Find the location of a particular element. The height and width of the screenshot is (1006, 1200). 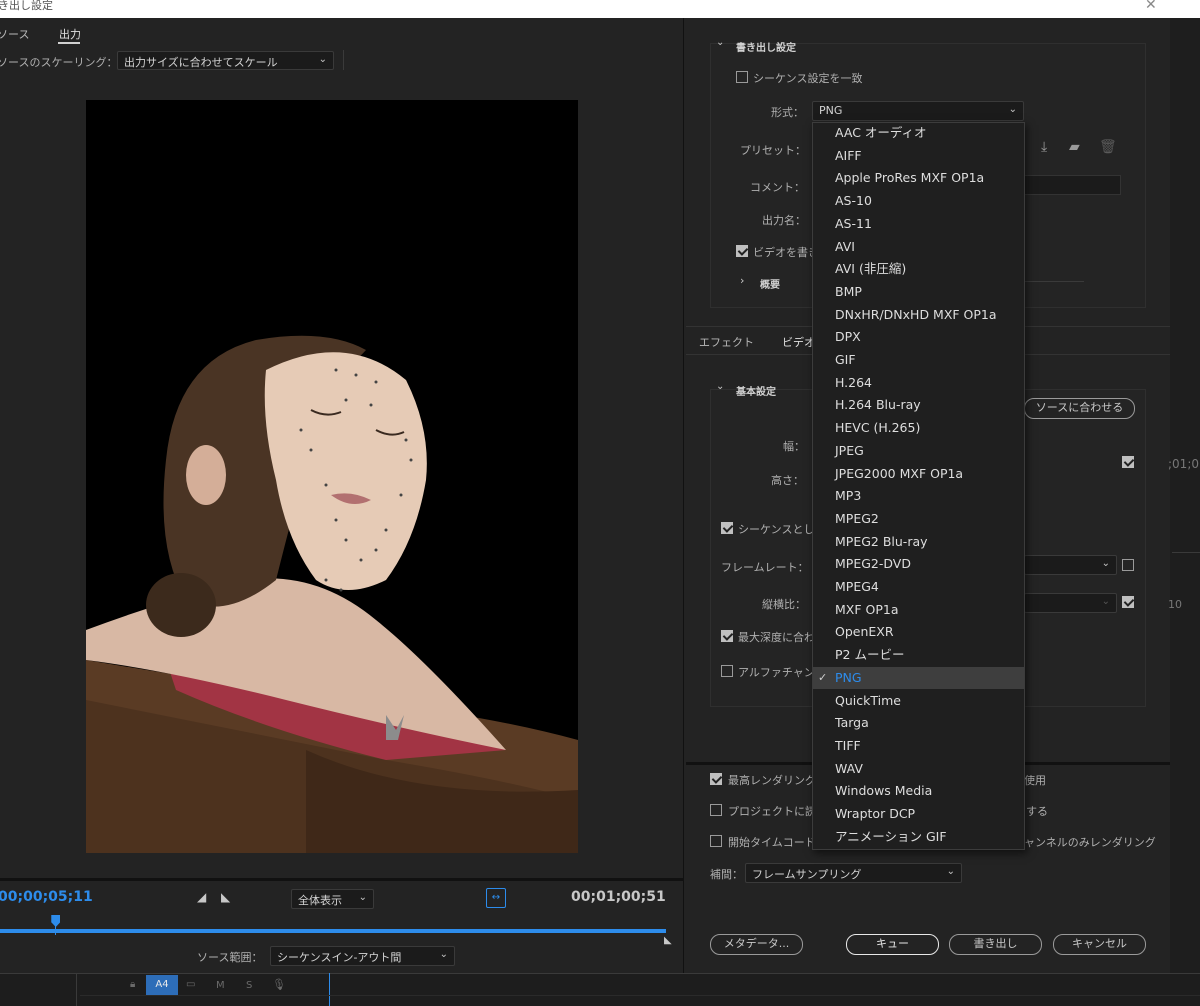

link-dimensions-checkbox is located at coordinates (1128, 462).